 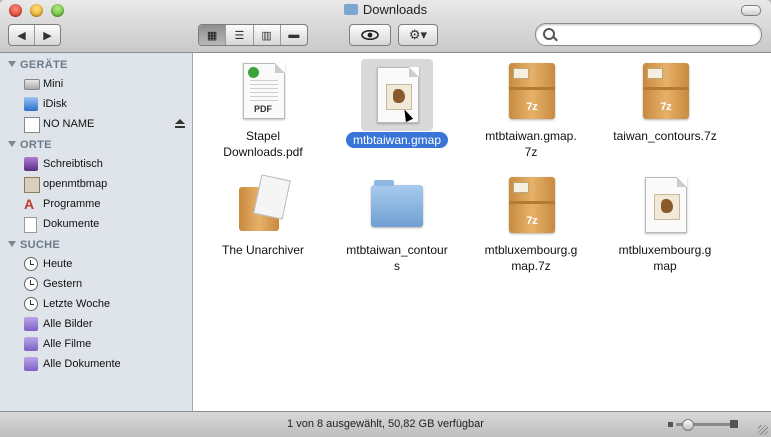 I want to click on large-icon-size-icon, so click(x=734, y=424).